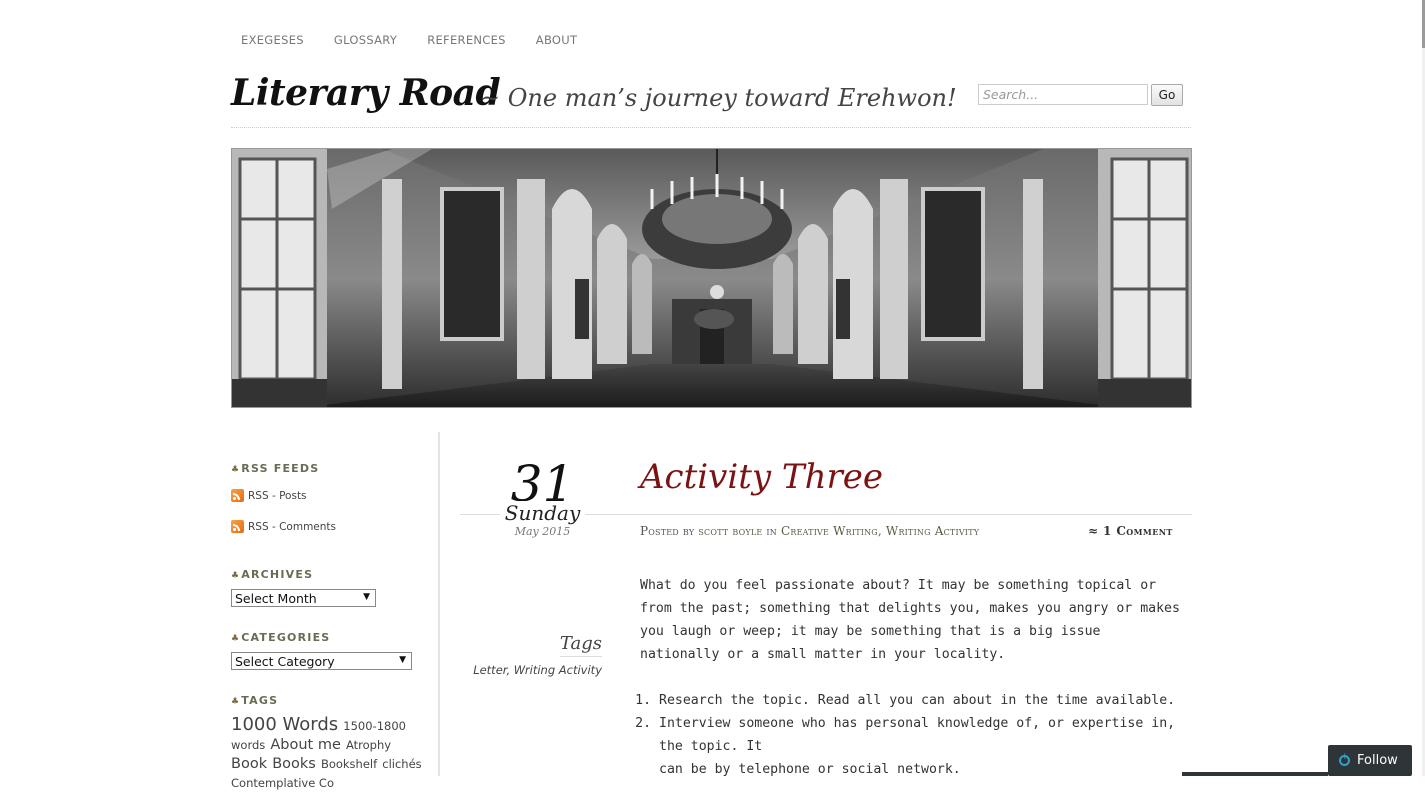  I want to click on rss-posts-label: RSS - Posts, so click(277, 495).